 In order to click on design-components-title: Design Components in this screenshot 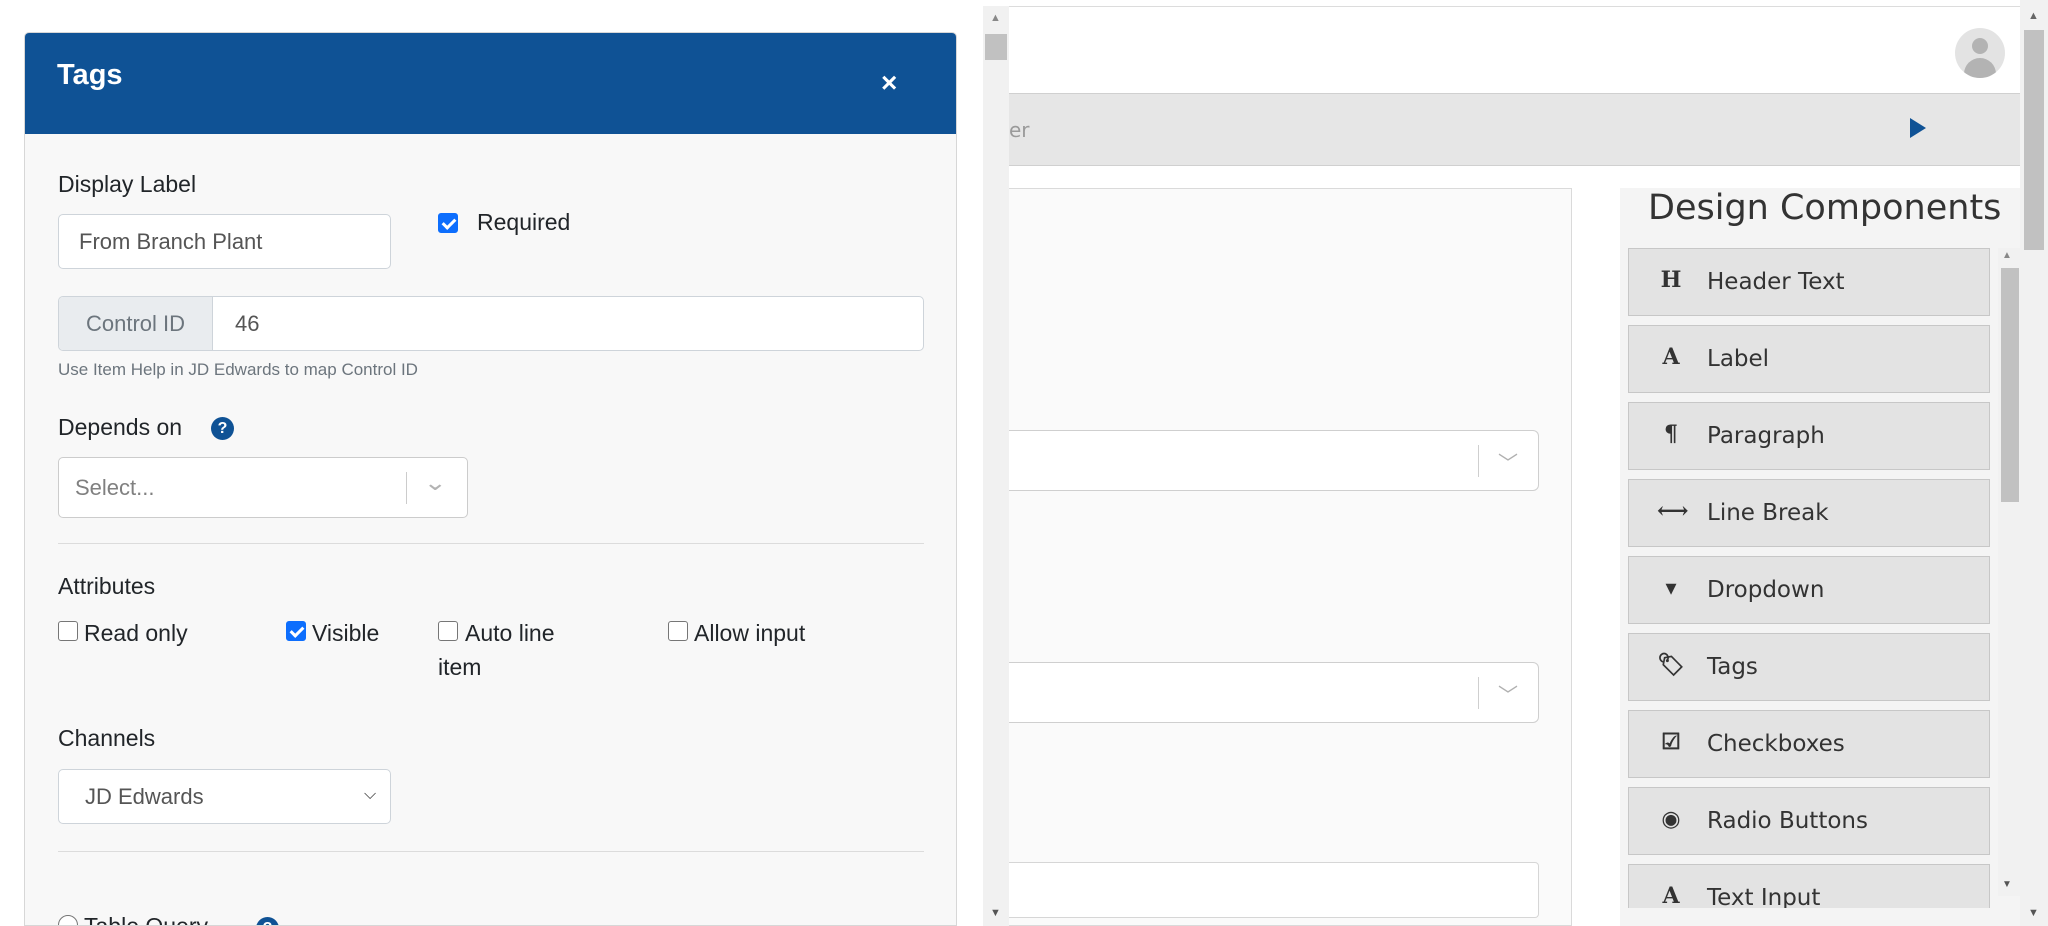, I will do `click(1825, 208)`.